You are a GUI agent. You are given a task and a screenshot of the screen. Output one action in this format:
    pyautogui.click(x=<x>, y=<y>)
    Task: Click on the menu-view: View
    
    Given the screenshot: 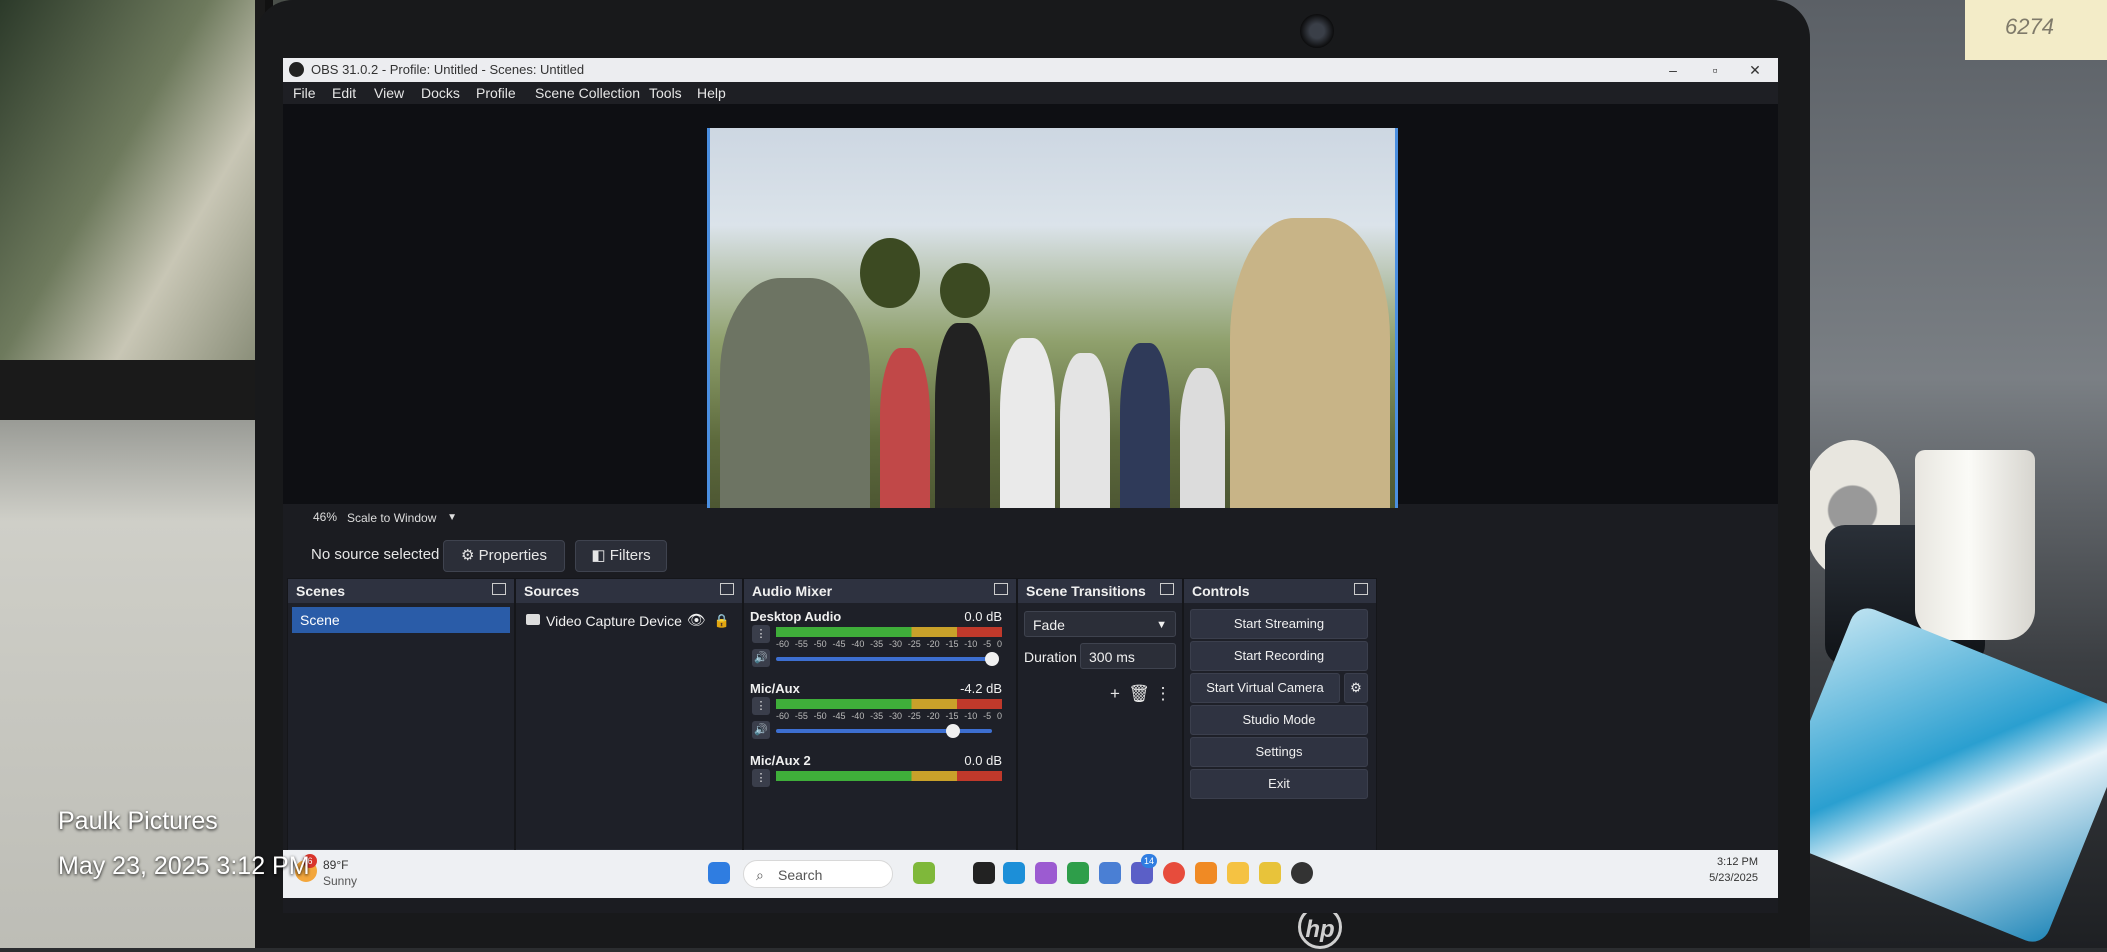 What is the action you would take?
    pyautogui.click(x=389, y=93)
    